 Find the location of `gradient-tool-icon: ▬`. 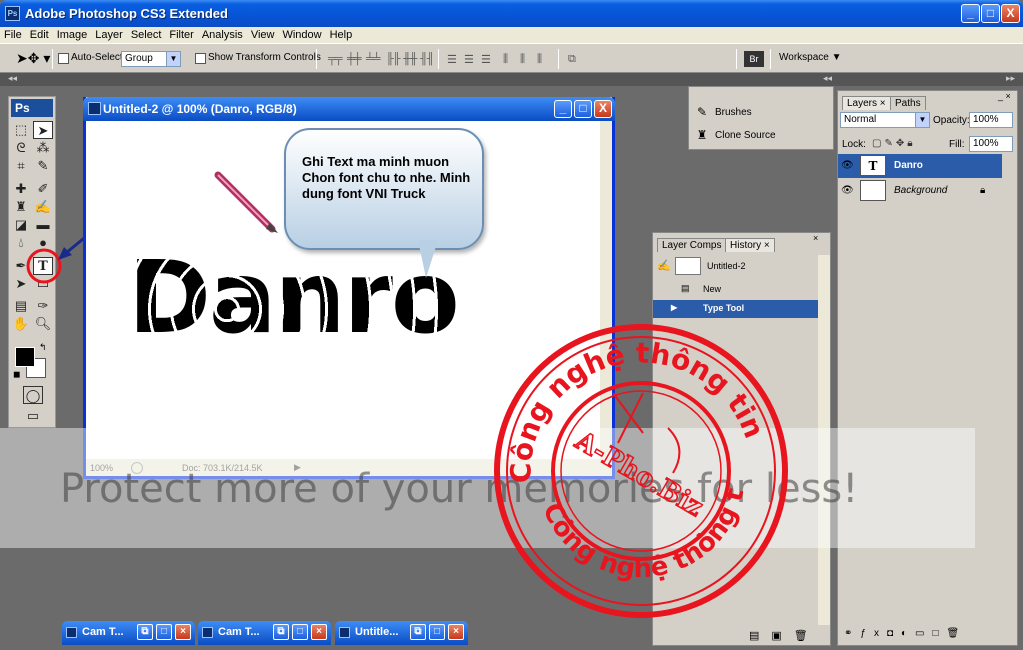

gradient-tool-icon: ▬ is located at coordinates (43, 225).